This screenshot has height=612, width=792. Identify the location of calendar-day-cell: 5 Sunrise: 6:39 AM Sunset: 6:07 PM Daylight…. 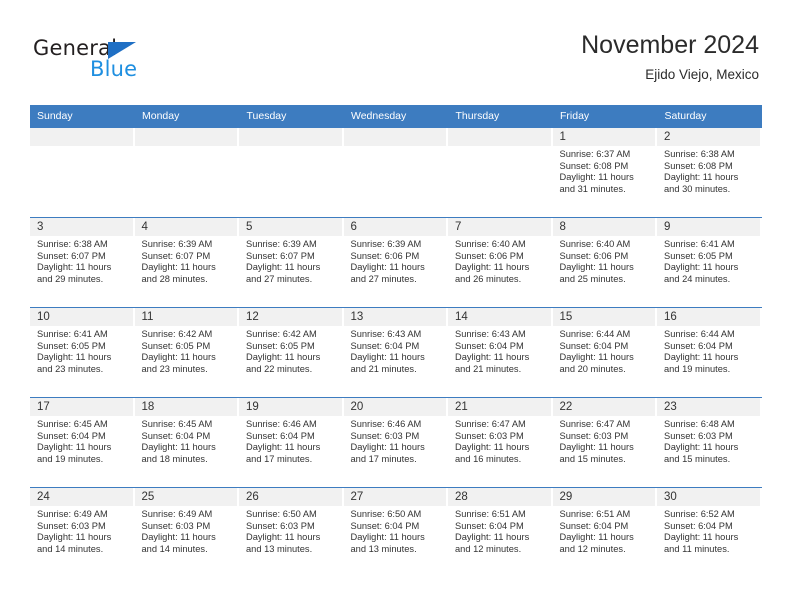
(291, 262).